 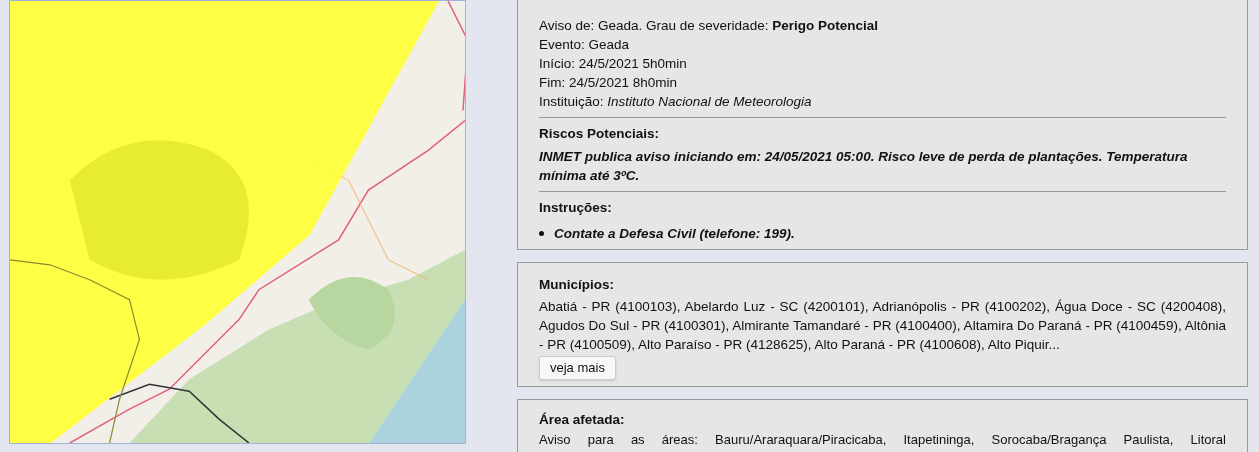 What do you see at coordinates (613, 64) in the screenshot?
I see `alert-detail: Início: 24/5/2021 5h0min` at bounding box center [613, 64].